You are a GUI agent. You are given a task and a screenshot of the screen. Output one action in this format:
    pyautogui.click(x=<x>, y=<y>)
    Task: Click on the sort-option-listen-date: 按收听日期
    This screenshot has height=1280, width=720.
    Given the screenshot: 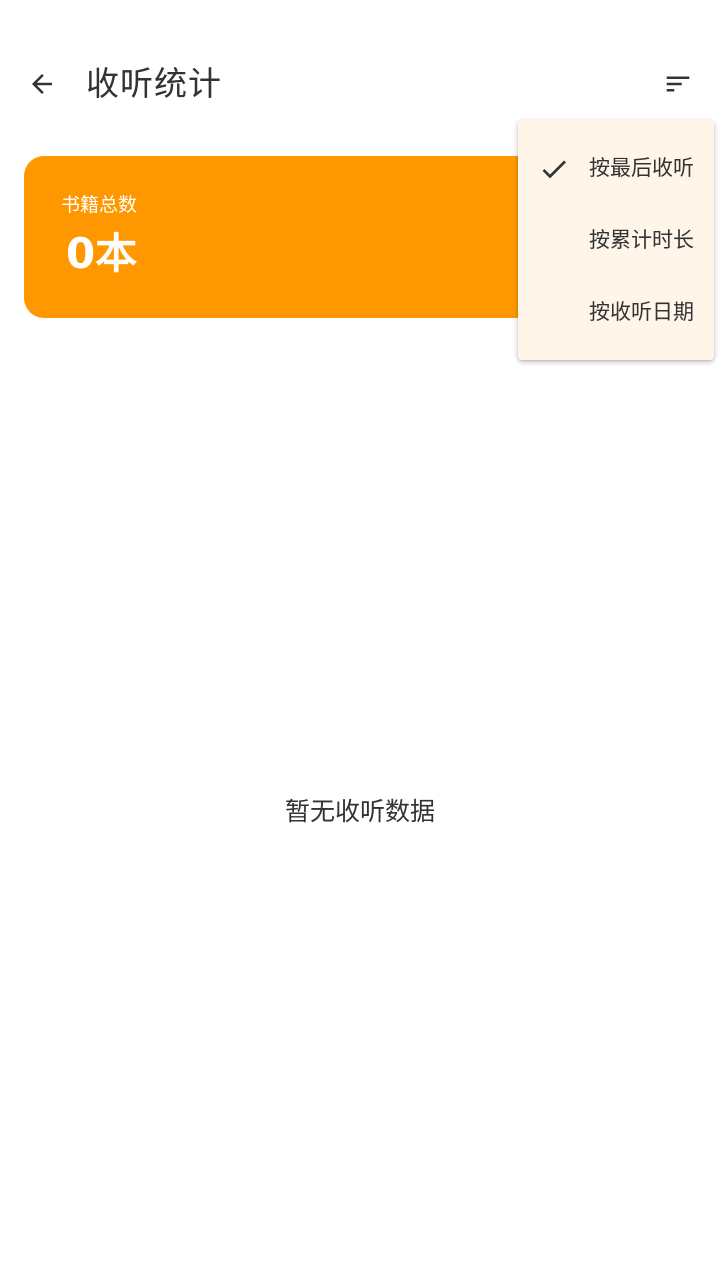 What is the action you would take?
    pyautogui.click(x=616, y=312)
    